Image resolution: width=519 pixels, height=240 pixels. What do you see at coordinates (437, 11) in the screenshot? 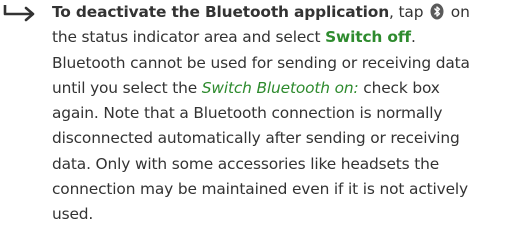
I see `bluetooth-icon` at bounding box center [437, 11].